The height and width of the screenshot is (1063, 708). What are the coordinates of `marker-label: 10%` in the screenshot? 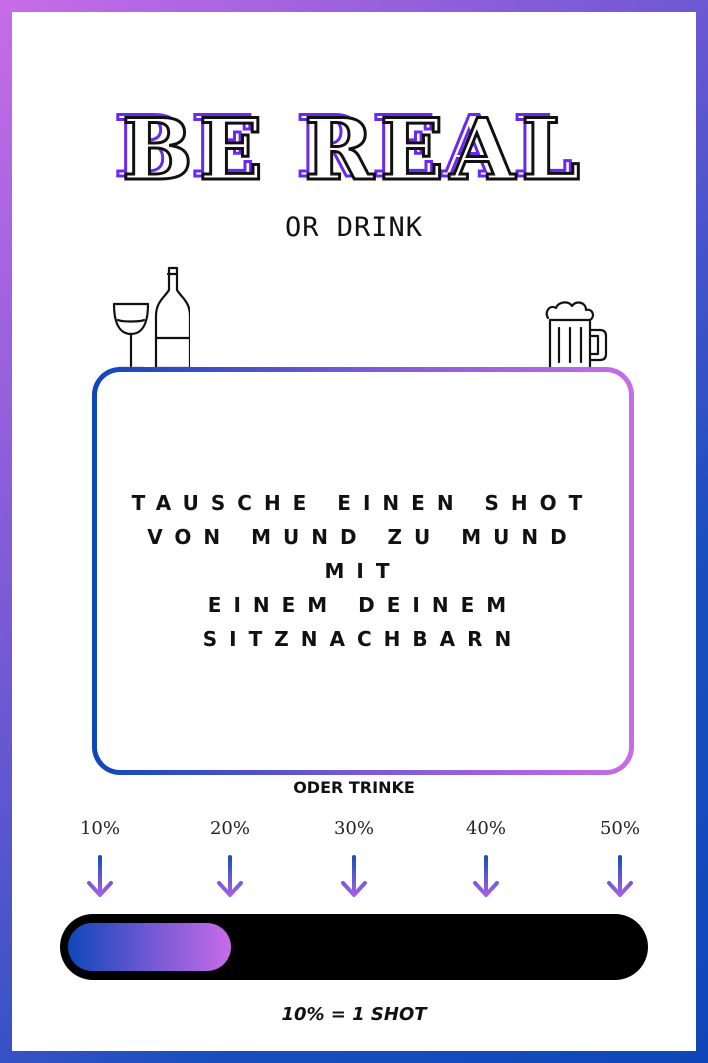 It's located at (99, 828).